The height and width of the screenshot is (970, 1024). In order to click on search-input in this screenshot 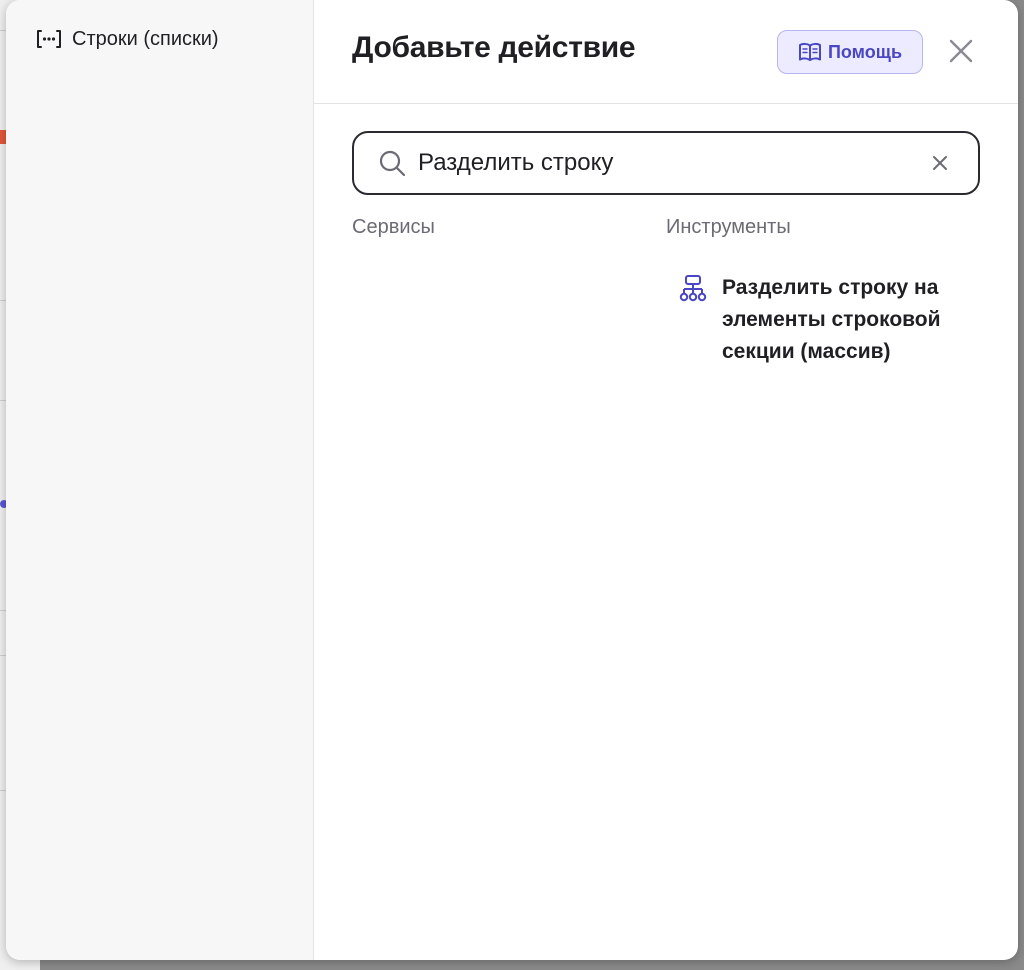, I will do `click(673, 163)`.